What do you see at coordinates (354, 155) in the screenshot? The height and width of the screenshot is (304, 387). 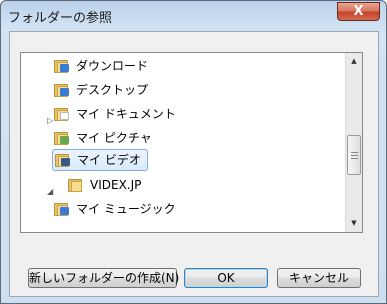 I see `scrollbar-thumb` at bounding box center [354, 155].